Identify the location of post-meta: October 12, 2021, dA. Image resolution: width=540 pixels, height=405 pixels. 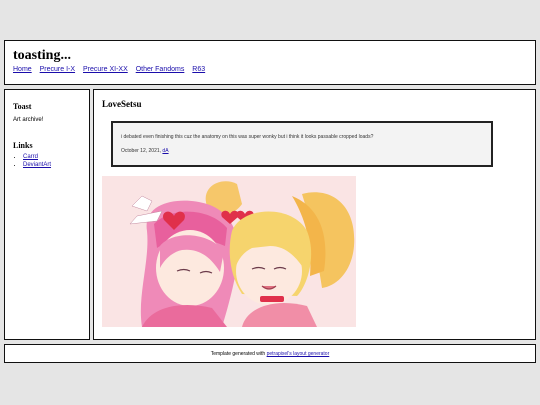
(145, 151).